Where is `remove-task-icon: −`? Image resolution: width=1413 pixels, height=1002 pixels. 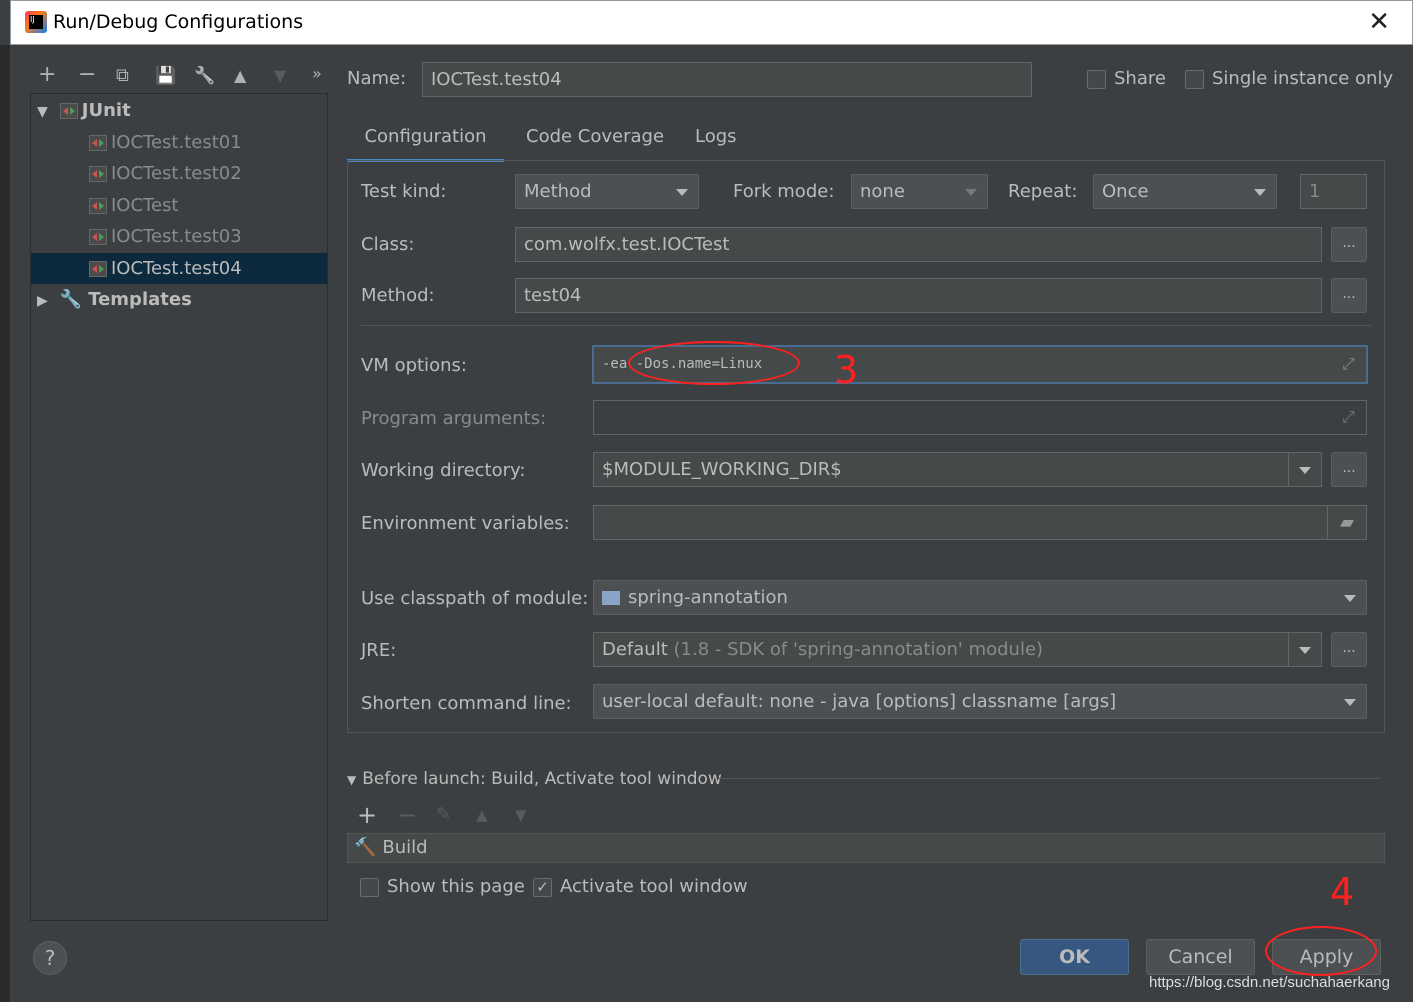
remove-task-icon: − is located at coordinates (407, 815).